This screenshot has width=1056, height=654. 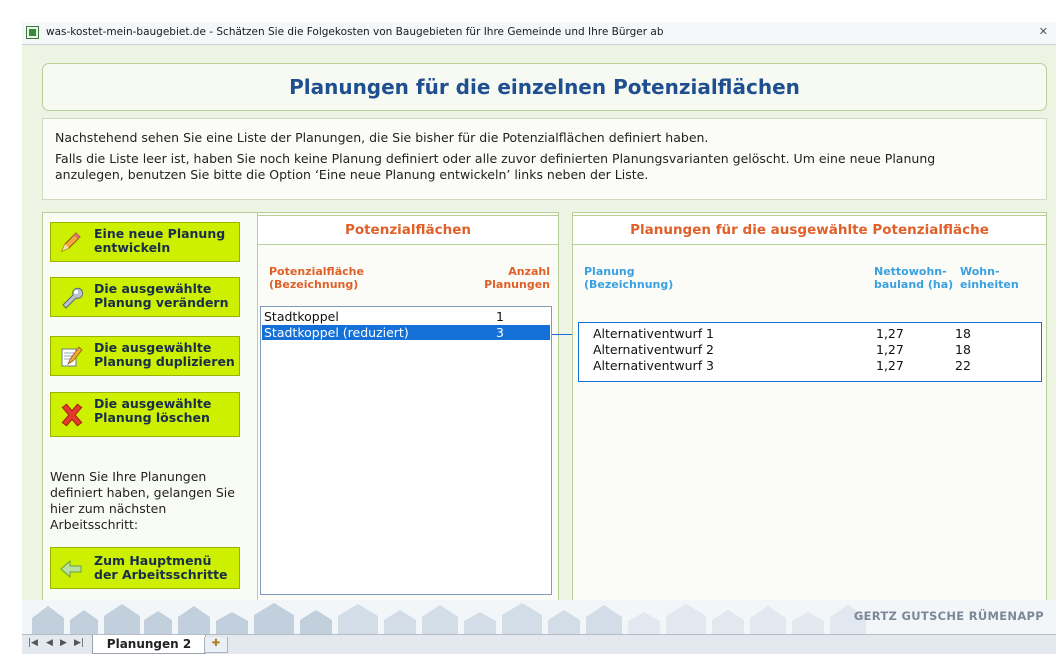 What do you see at coordinates (654, 333) in the screenshot?
I see `plan-name: Alternativentwurf 1` at bounding box center [654, 333].